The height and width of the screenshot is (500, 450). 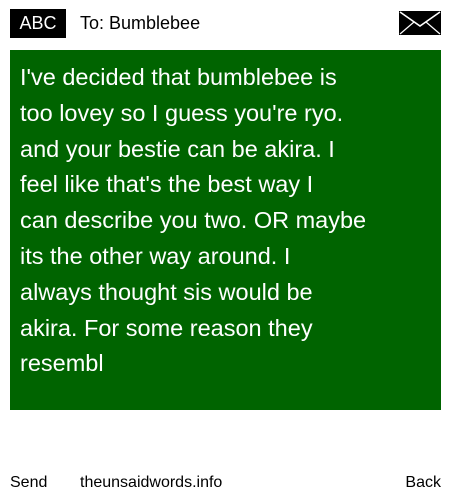 What do you see at coordinates (178, 77) in the screenshot?
I see `message-line-1: I've decided that bumblebee is` at bounding box center [178, 77].